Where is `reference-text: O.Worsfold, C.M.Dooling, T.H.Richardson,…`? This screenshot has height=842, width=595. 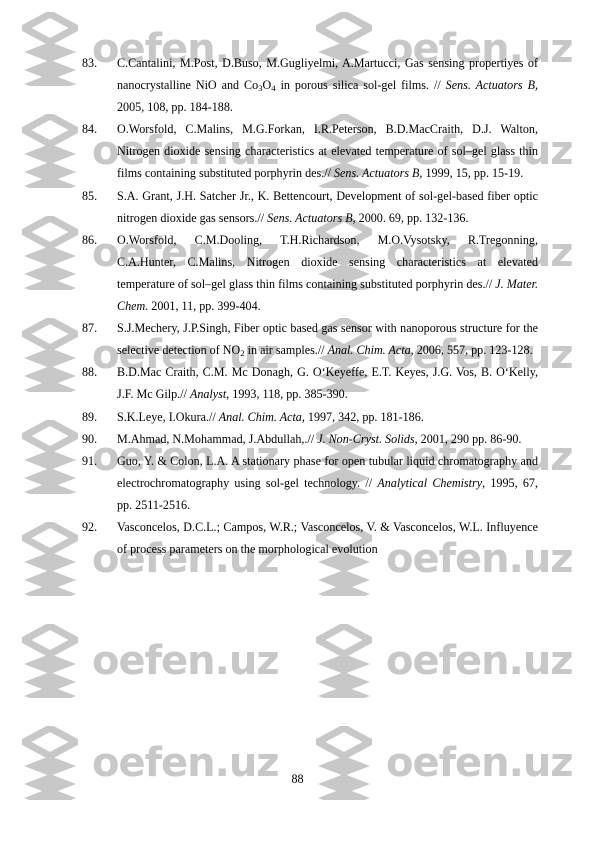 reference-text: O.Worsfold, C.M.Dooling, T.H.Richardson,… is located at coordinates (327, 273).